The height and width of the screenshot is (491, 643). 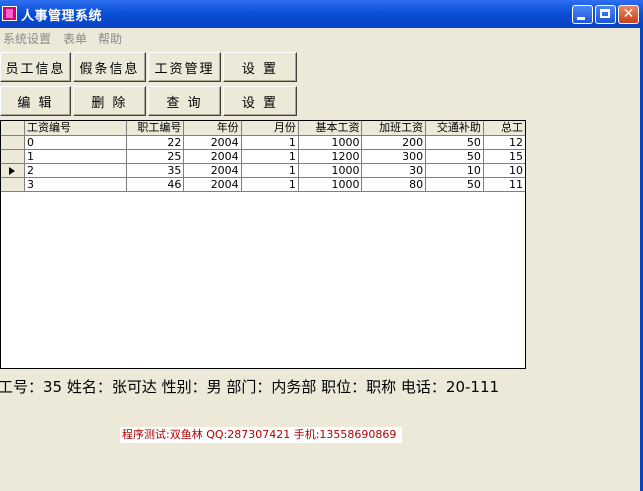 What do you see at coordinates (35, 101) in the screenshot?
I see `edit-button: 编 辑` at bounding box center [35, 101].